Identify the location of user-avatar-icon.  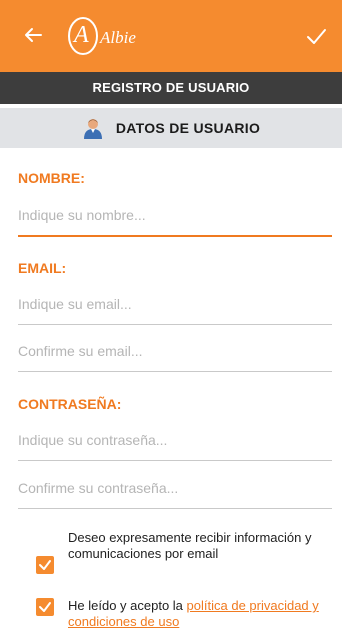
(92, 129).